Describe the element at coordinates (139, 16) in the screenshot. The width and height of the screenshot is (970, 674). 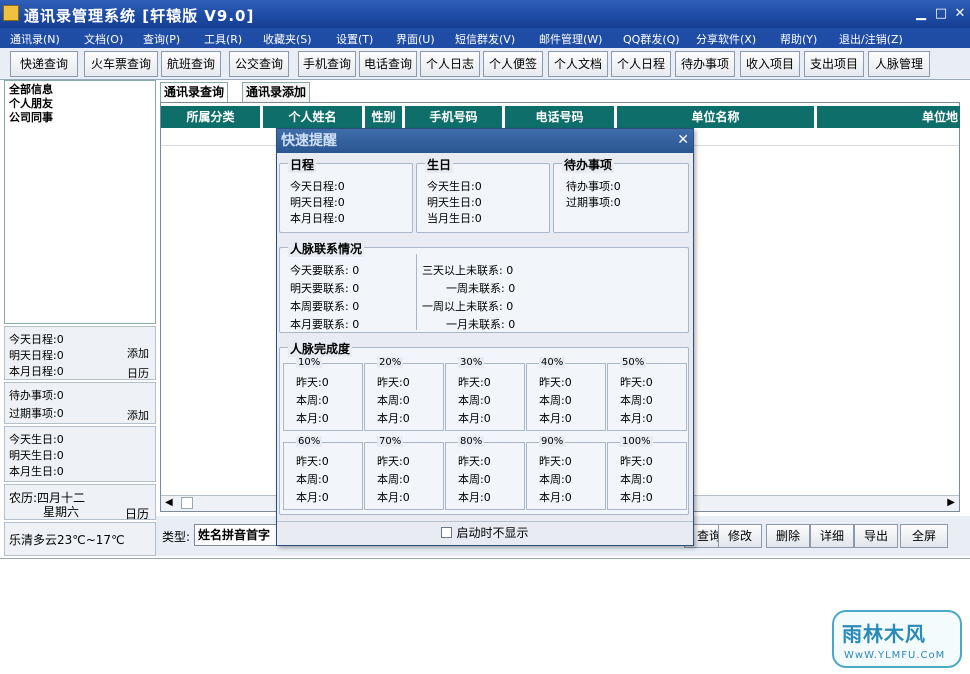
I see `window-title: 通讯录管理系统 [轩辕版 V9.0]` at that location.